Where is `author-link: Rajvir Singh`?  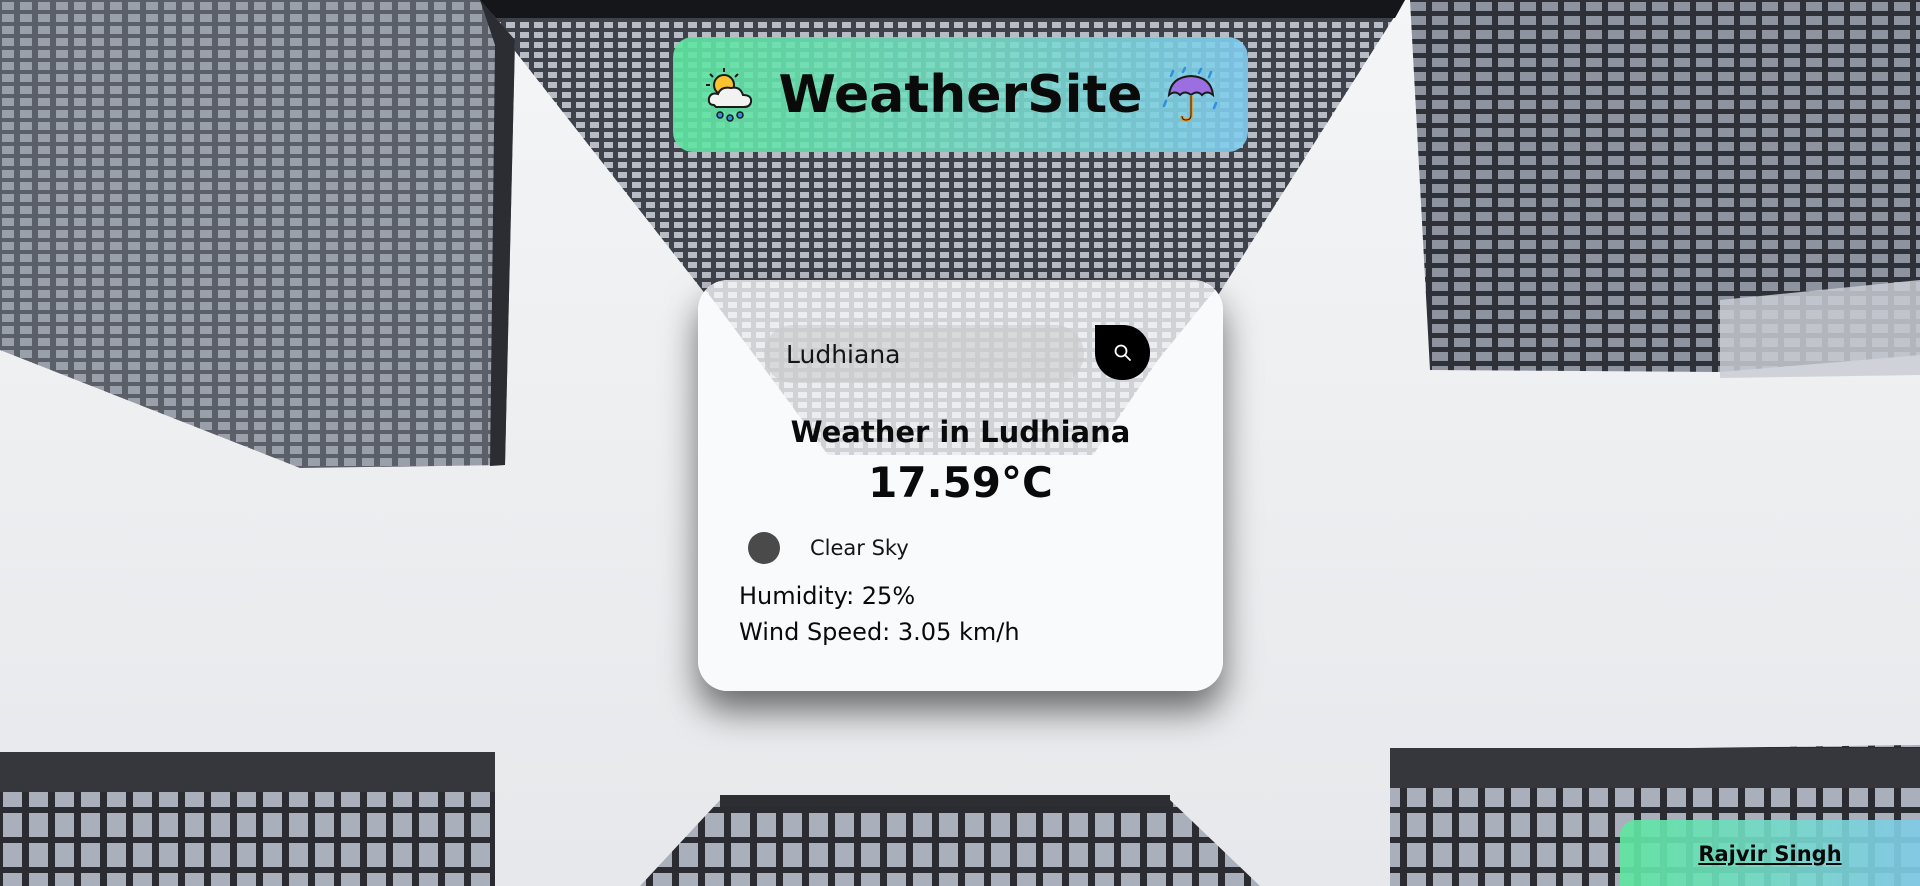
author-link: Rajvir Singh is located at coordinates (1769, 854).